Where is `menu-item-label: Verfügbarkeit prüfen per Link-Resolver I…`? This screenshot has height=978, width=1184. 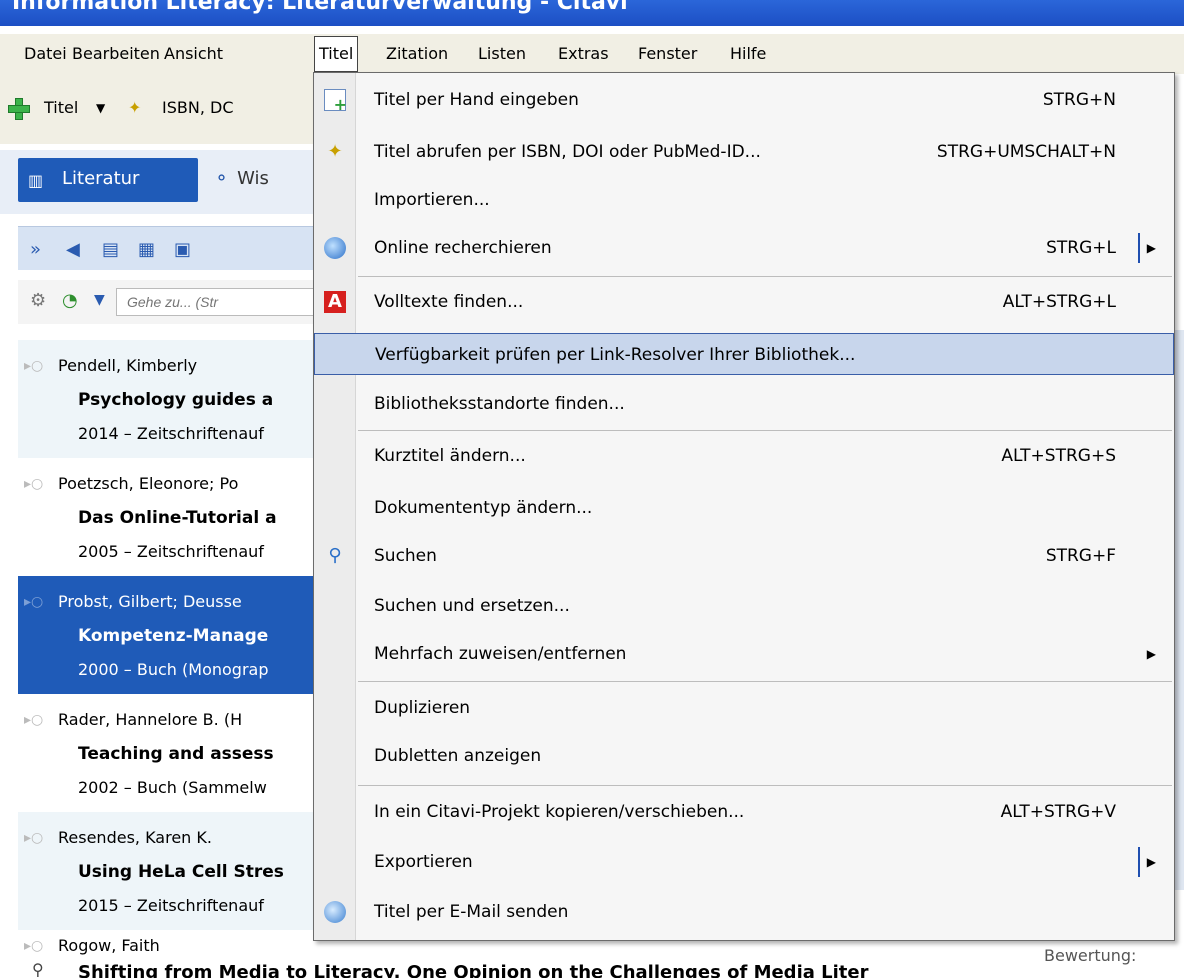
menu-item-label: Verfügbarkeit prüfen per Link-Resolver I… is located at coordinates (615, 355).